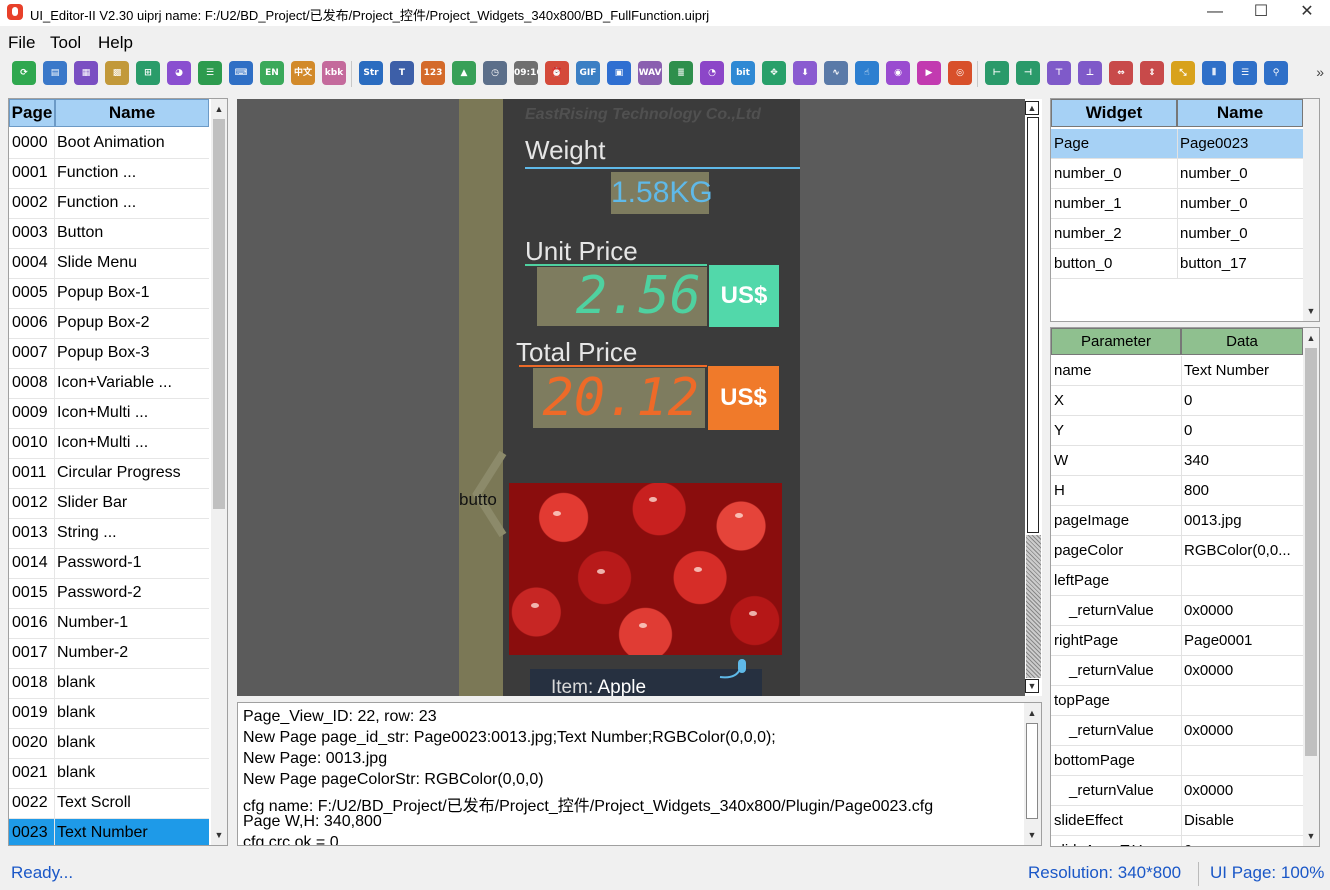 The image size is (1330, 890). What do you see at coordinates (334, 73) in the screenshot?
I see `keyboard-kbk-icon: kbk` at bounding box center [334, 73].